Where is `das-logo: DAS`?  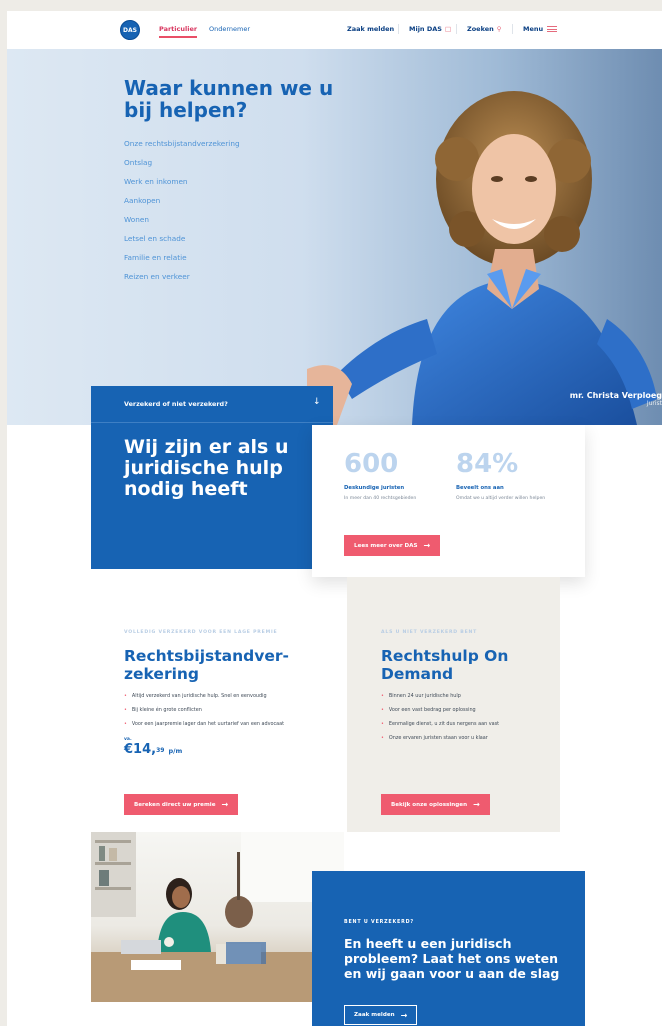
das-logo: DAS is located at coordinates (130, 30).